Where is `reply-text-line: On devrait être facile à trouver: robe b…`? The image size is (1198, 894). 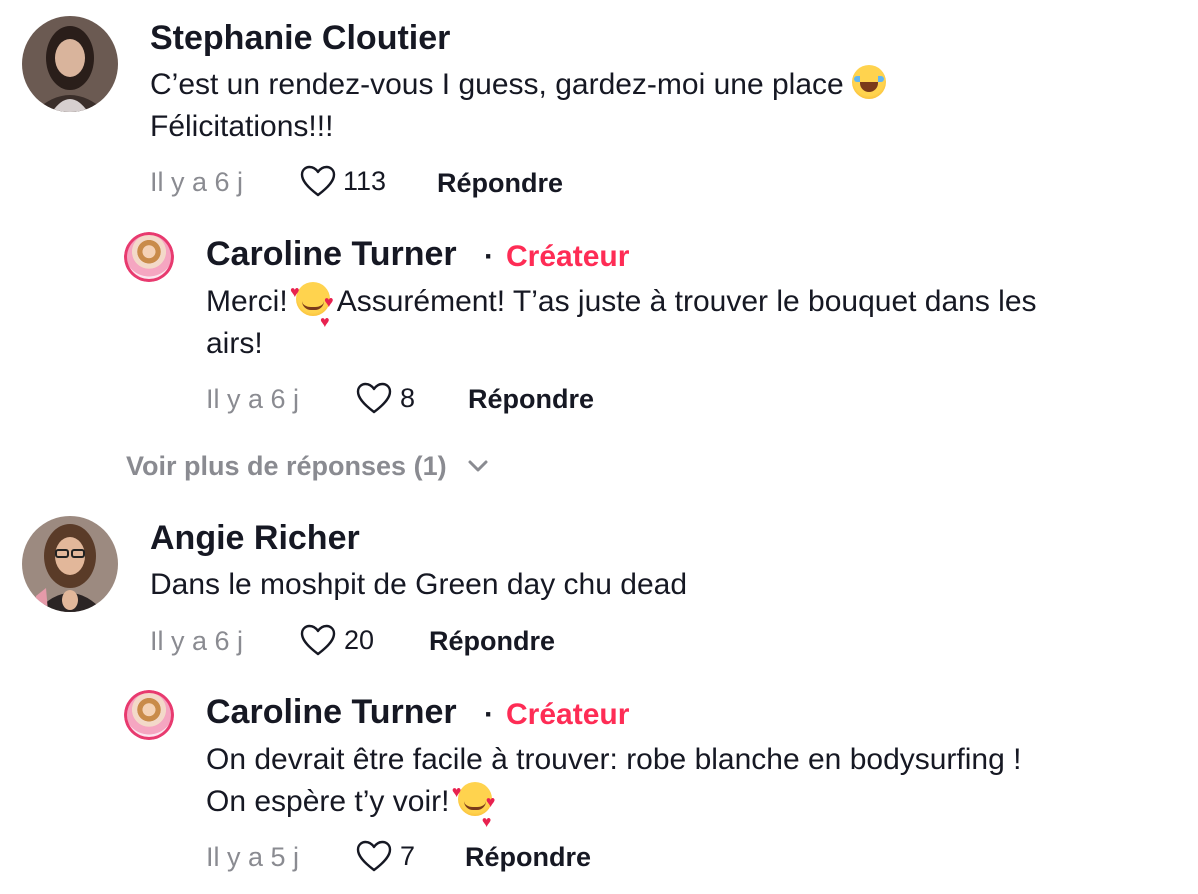 reply-text-line: On devrait être facile à trouver: robe b… is located at coordinates (614, 759).